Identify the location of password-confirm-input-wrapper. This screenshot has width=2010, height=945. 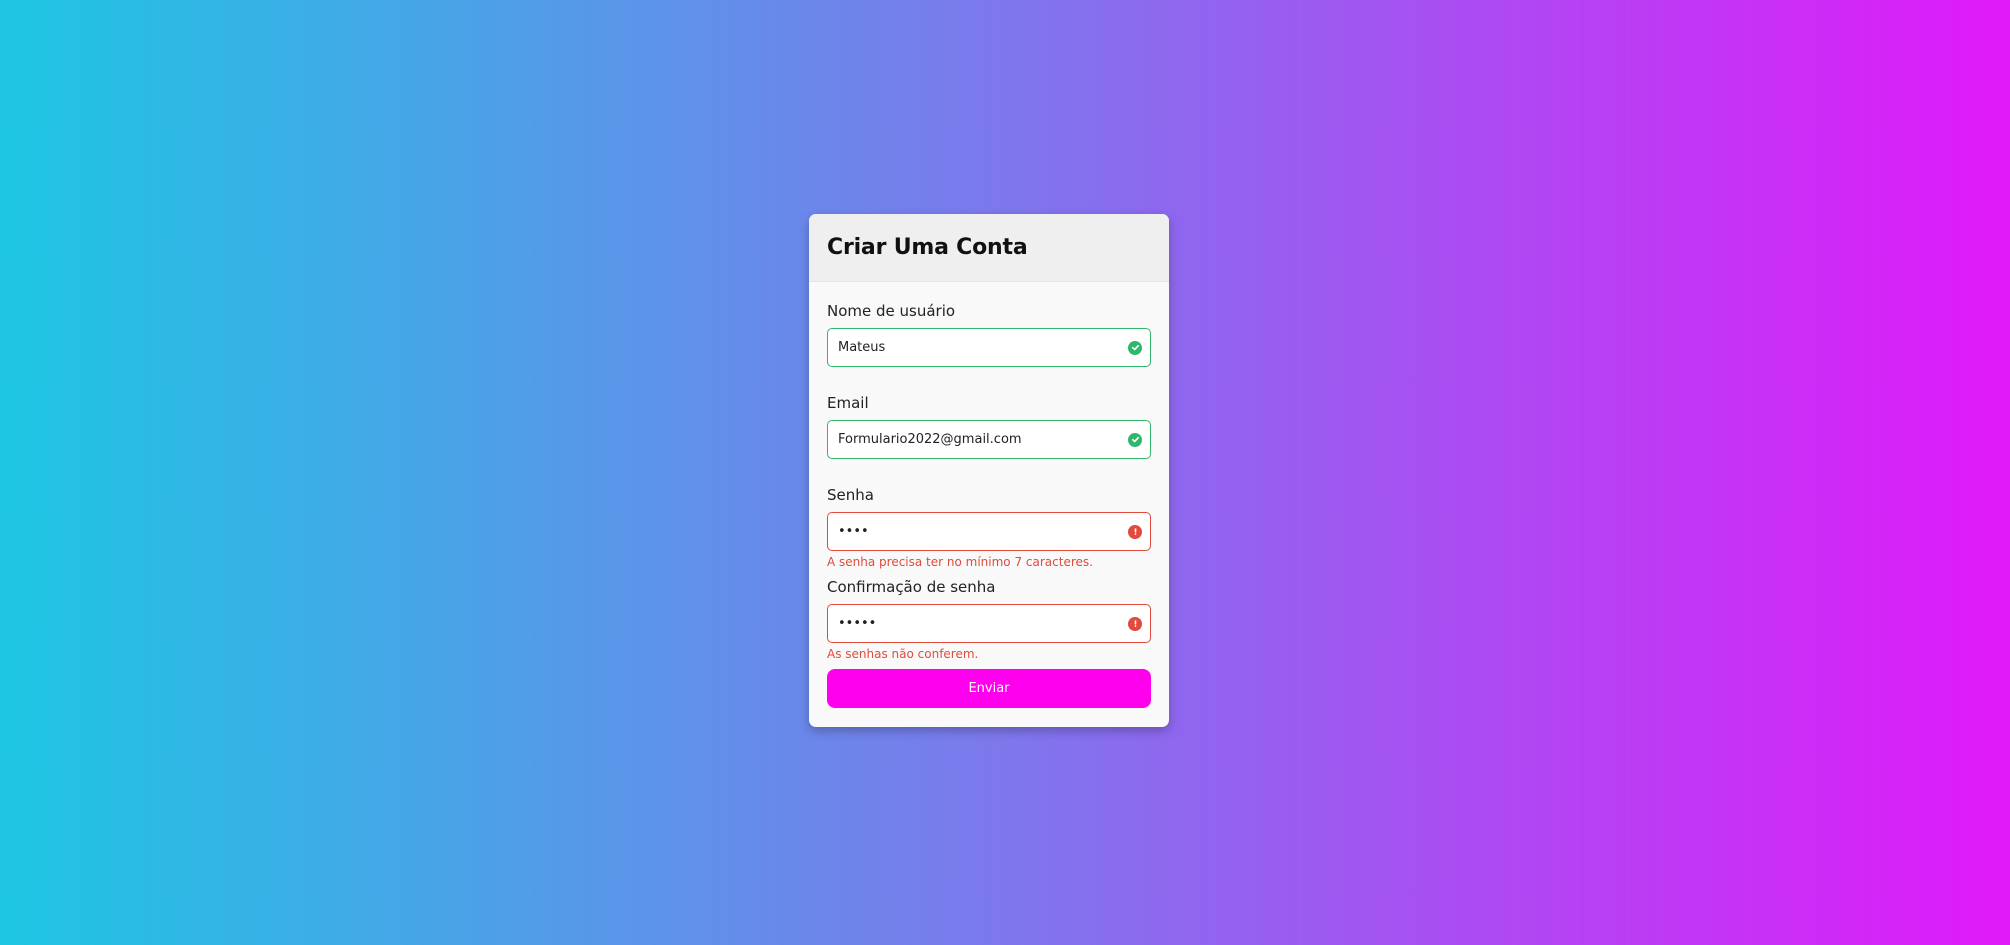
(989, 623).